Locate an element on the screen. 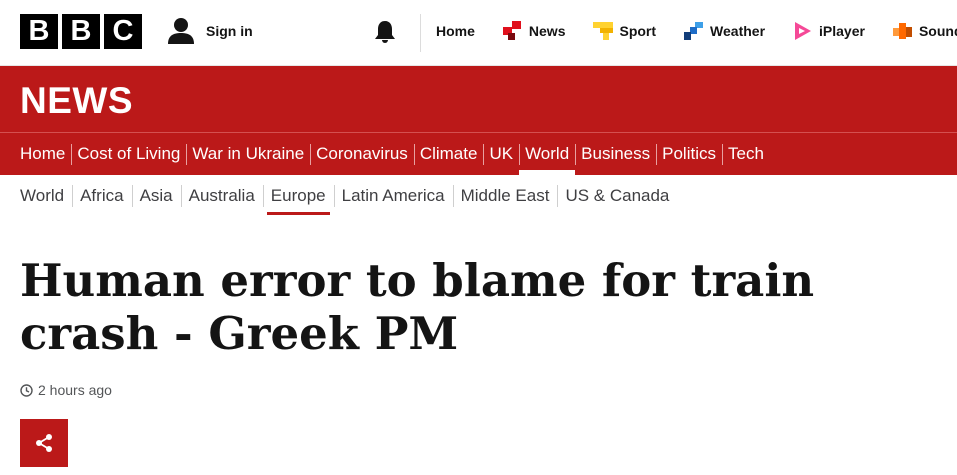  main-nav-climate: Climate is located at coordinates (448, 154).